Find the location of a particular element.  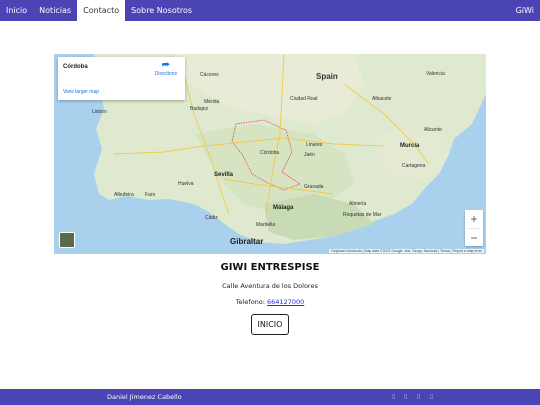

map-label-granada: Granada is located at coordinates (314, 187).